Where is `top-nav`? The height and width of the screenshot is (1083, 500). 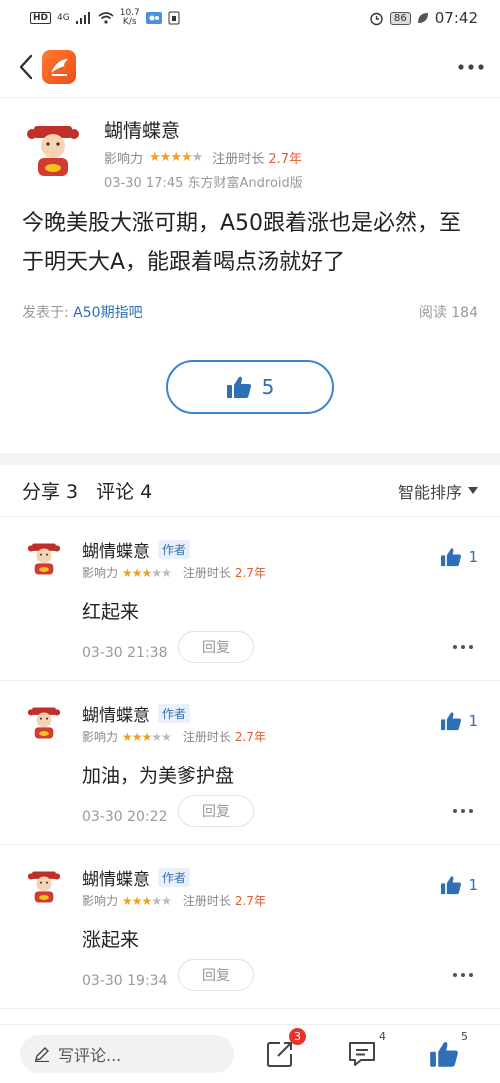
top-nav is located at coordinates (250, 67).